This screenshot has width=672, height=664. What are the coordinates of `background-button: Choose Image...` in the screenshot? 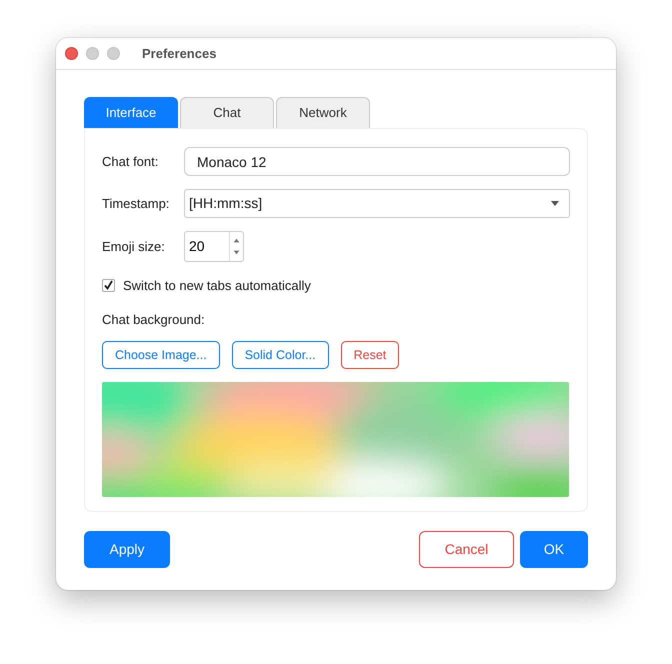 It's located at (161, 355).